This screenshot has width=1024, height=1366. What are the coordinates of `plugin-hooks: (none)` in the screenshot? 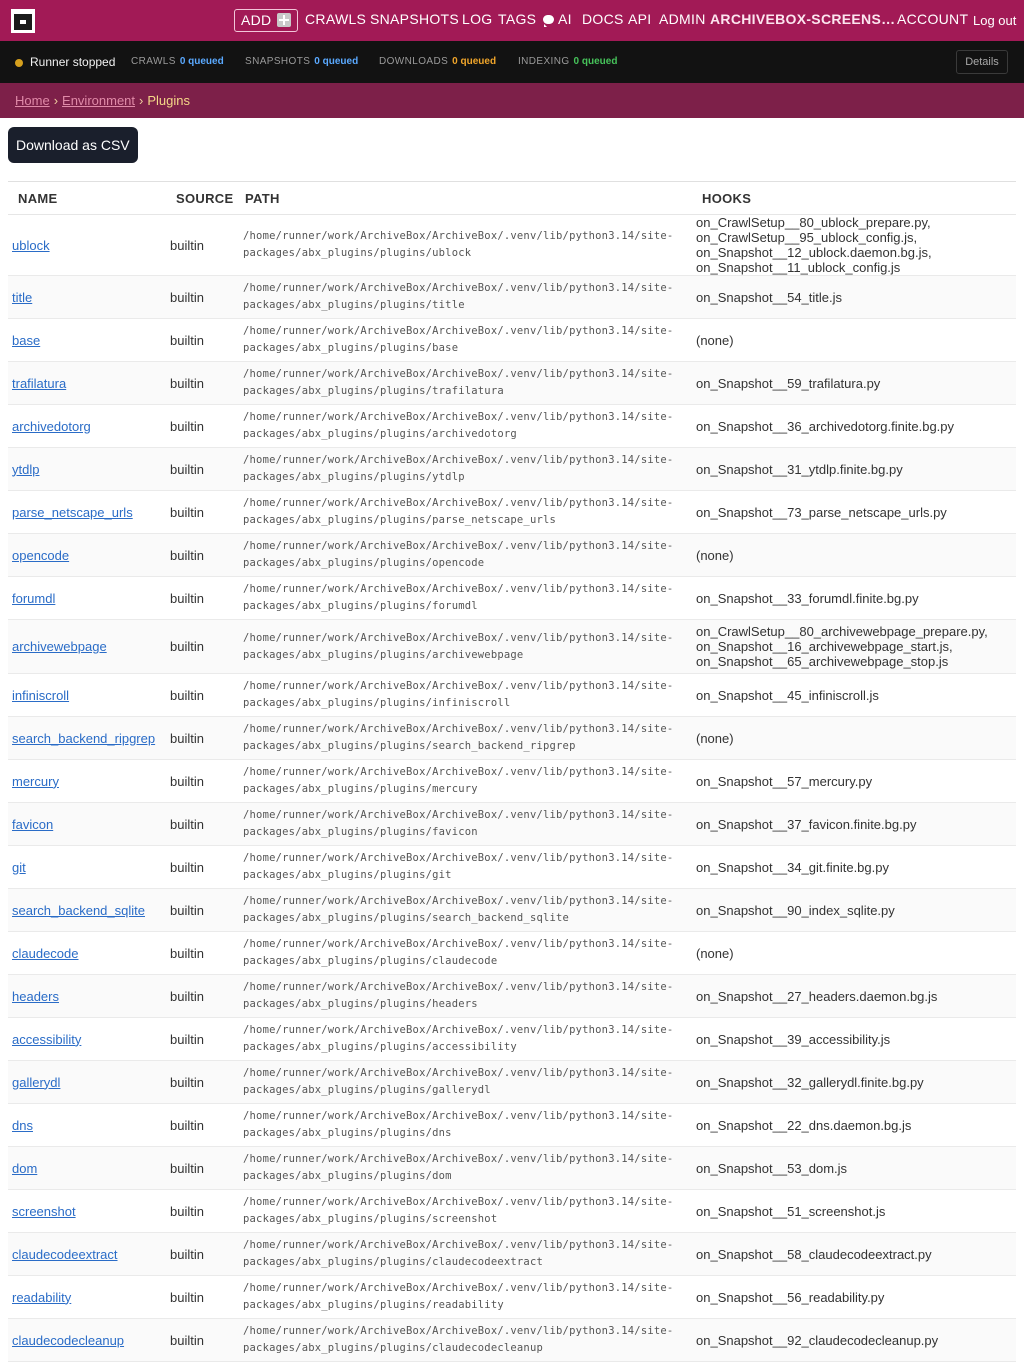 It's located at (856, 340).